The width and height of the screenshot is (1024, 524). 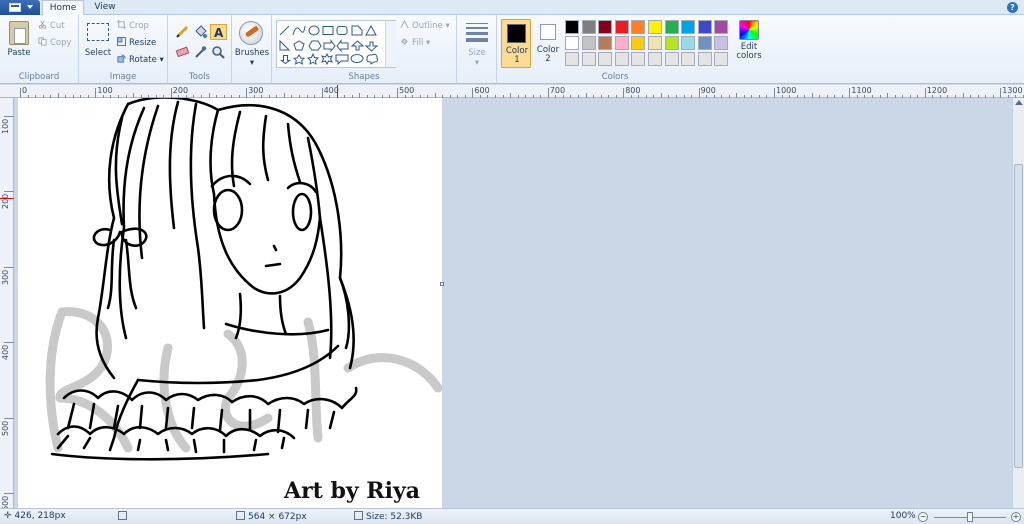 I want to click on fill-button: Fill ▾, so click(x=415, y=43).